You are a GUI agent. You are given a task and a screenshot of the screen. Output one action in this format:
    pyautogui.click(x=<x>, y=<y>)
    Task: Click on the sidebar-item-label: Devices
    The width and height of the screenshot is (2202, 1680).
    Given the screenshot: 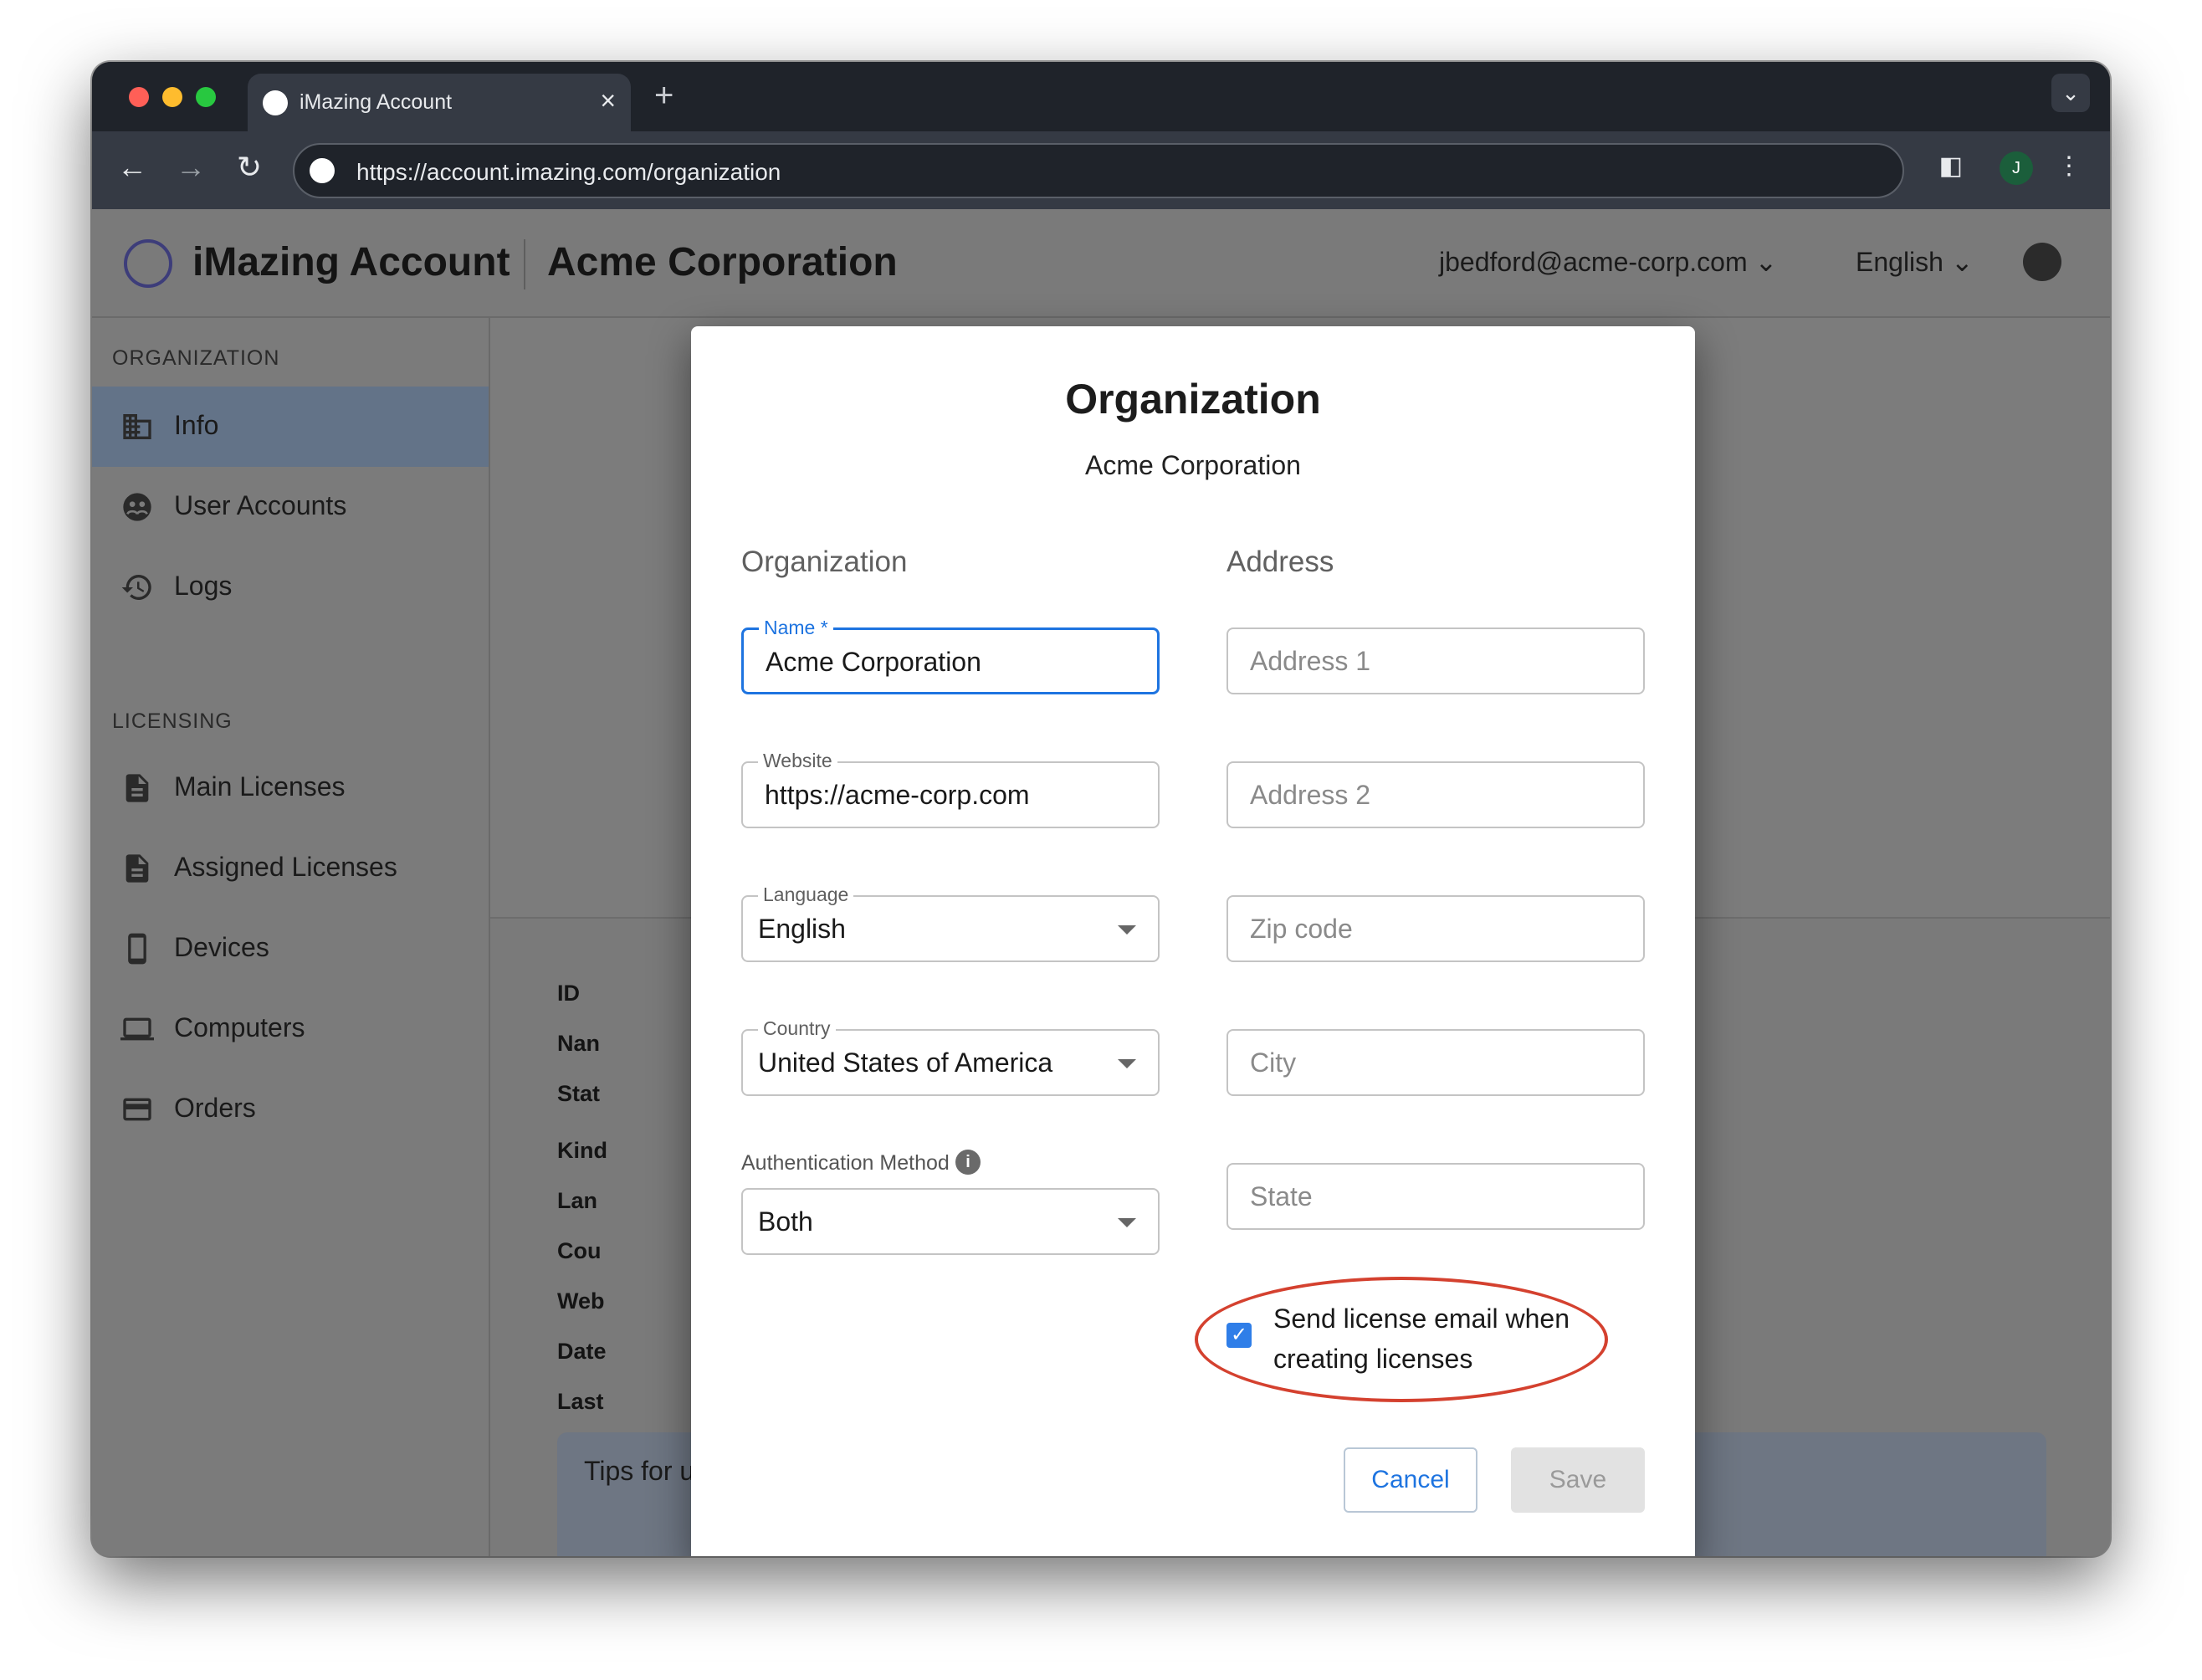 What is the action you would take?
    pyautogui.click(x=222, y=947)
    